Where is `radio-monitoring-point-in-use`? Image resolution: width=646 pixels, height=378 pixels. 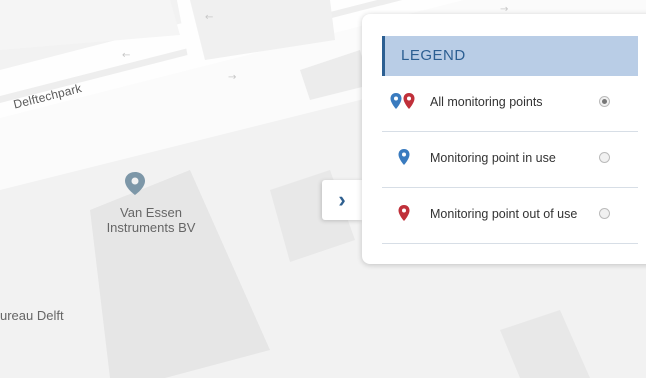
radio-monitoring-point-in-use is located at coordinates (604, 157).